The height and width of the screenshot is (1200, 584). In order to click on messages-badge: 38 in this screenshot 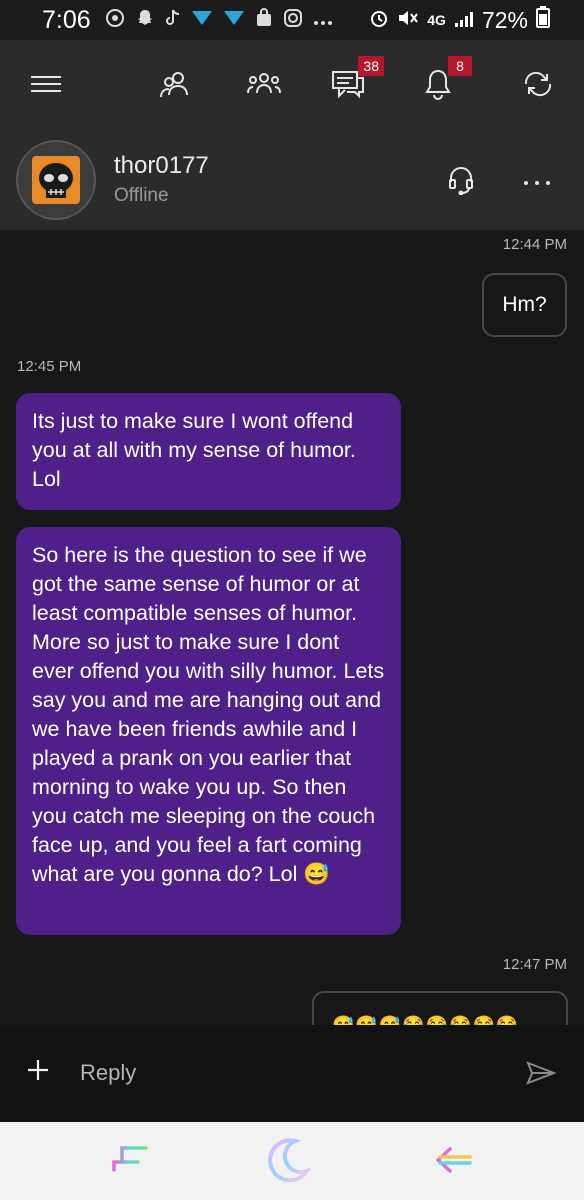, I will do `click(371, 66)`.